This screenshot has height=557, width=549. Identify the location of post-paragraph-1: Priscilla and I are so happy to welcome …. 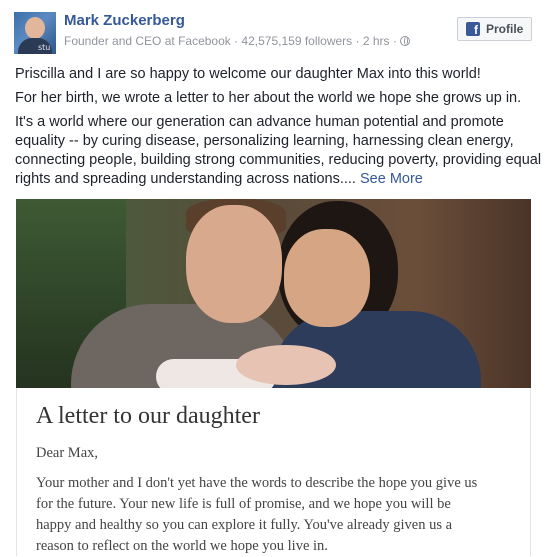
(248, 74).